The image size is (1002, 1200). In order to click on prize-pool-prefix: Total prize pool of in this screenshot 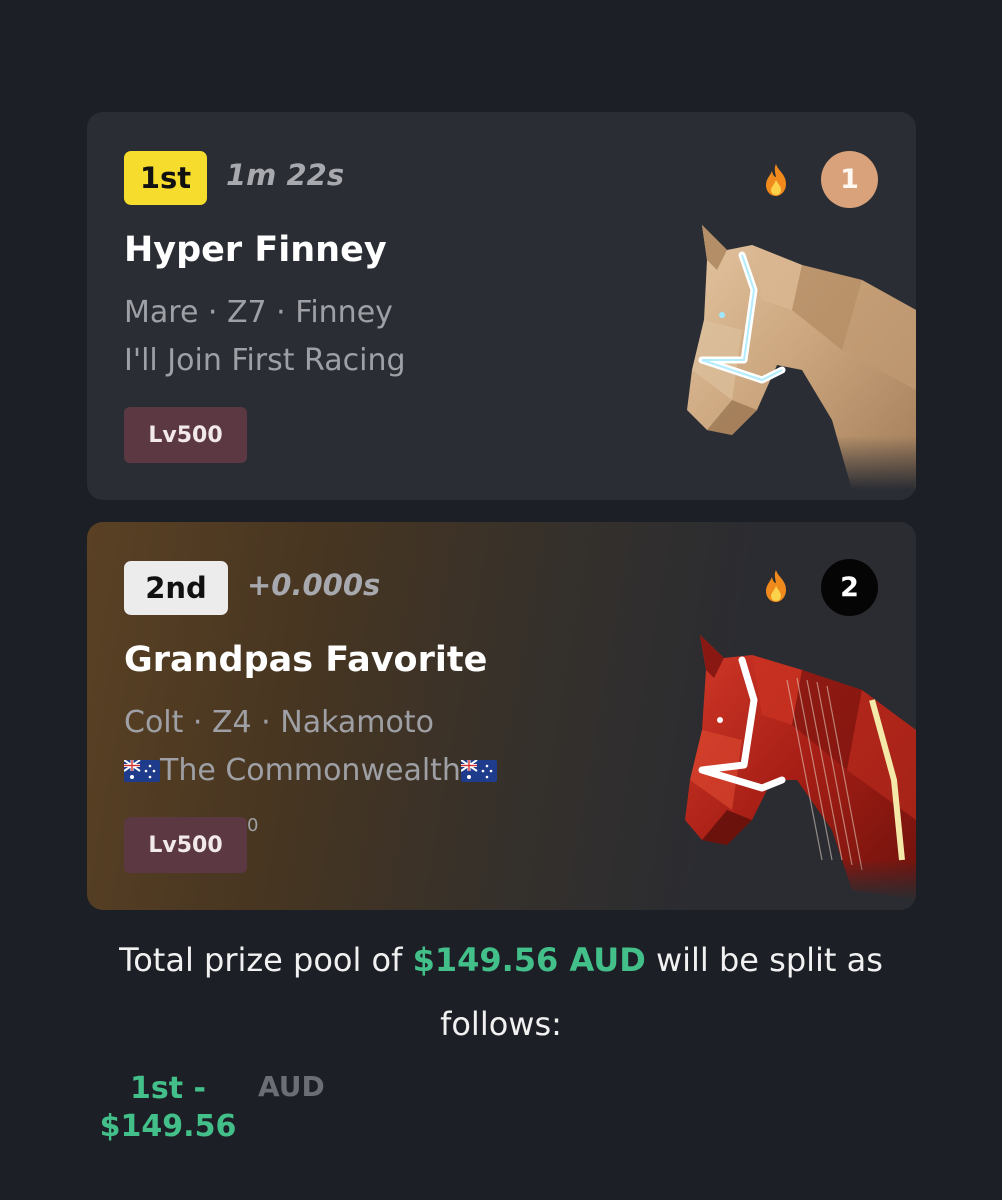, I will do `click(266, 960)`.